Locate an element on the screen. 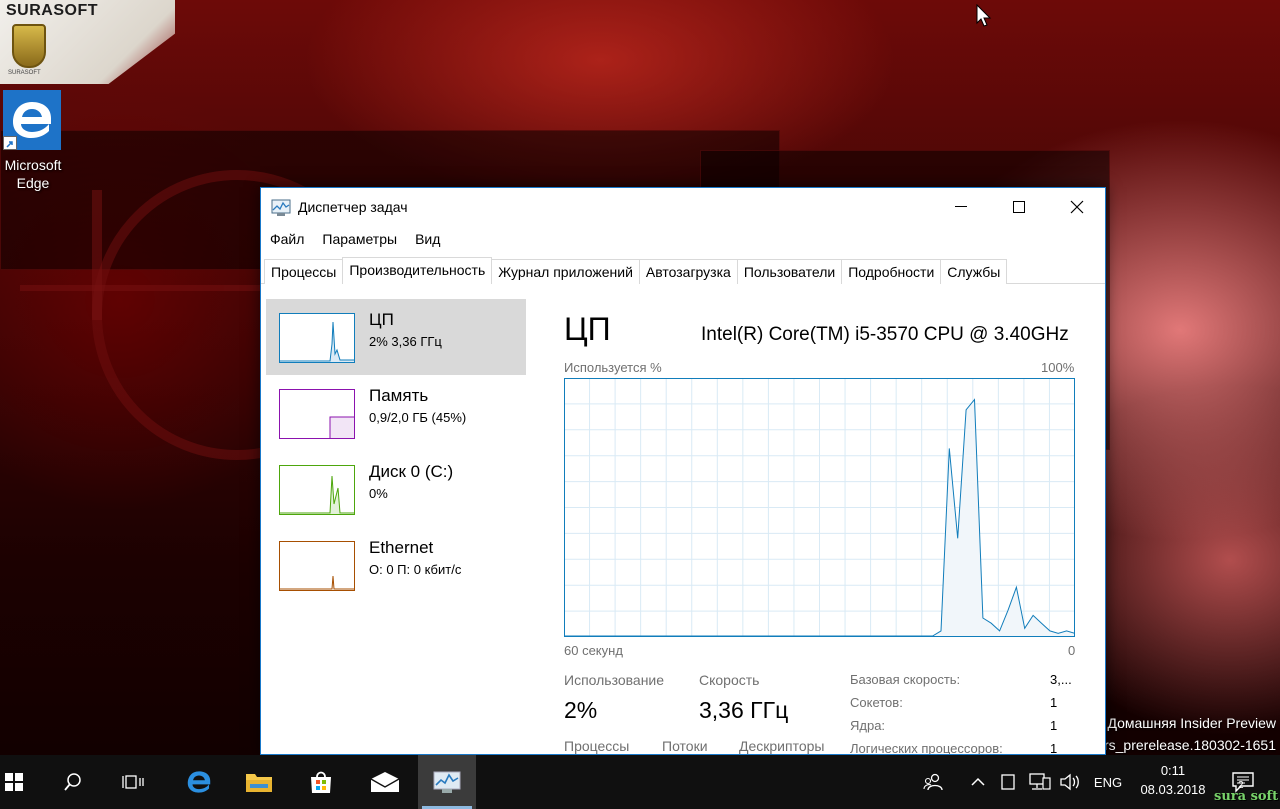 The width and height of the screenshot is (1280, 809). resource-item-ethernet: Ethernet О: 0 П: 0 кбит/с is located at coordinates (396, 565).